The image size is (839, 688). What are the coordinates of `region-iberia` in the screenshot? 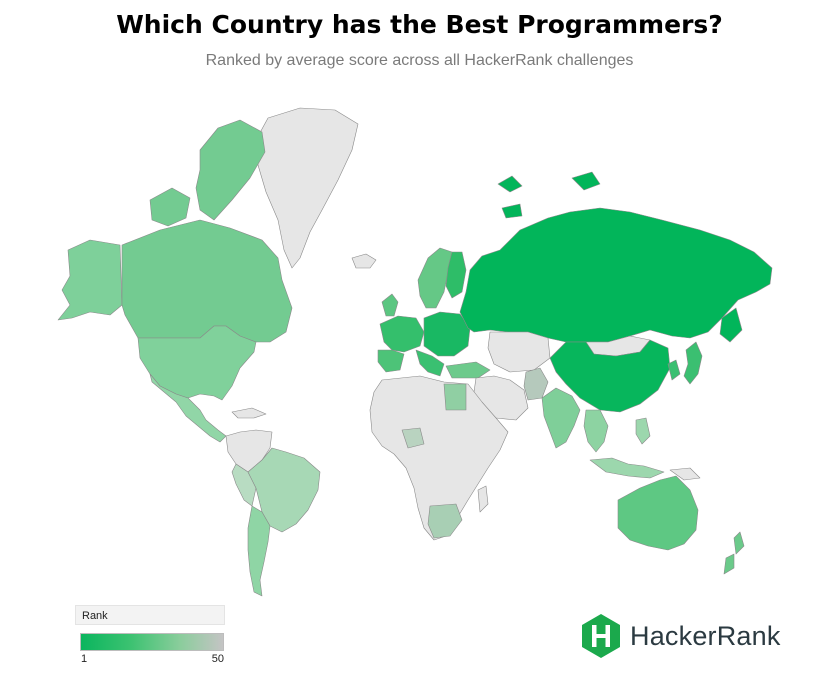 It's located at (391, 361).